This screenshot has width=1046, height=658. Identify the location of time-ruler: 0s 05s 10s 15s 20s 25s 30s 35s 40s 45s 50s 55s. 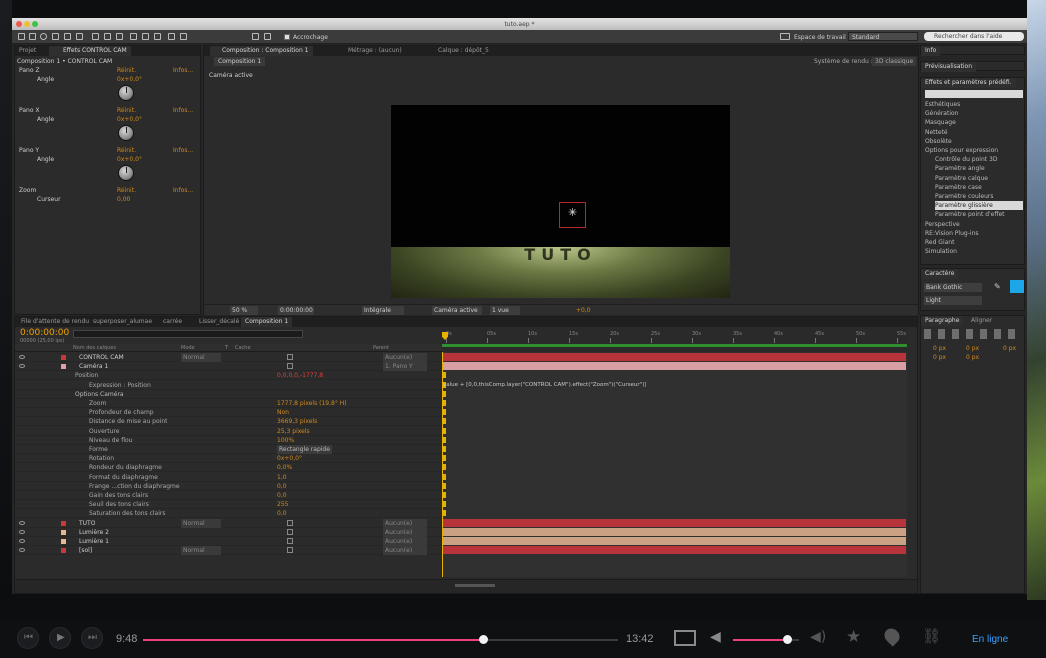
(674, 340).